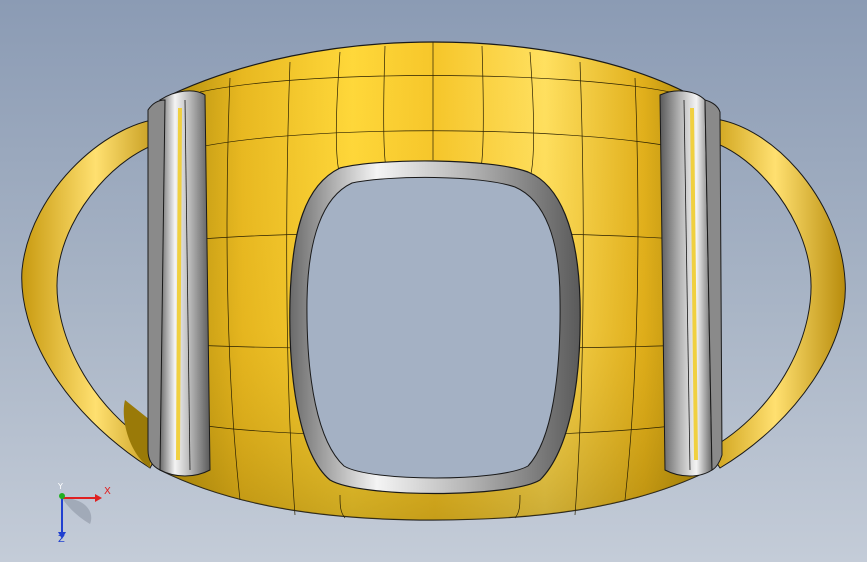  I want to click on z-axis-label: Z, so click(61, 539).